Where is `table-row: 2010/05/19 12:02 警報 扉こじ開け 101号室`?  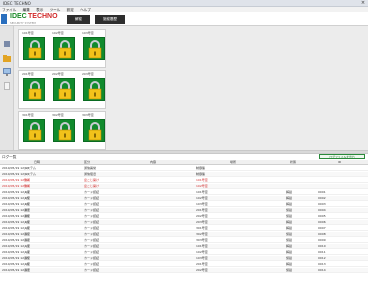 table-row: 2010/05/19 12:02 警報 扉こじ開け 101号室 is located at coordinates (184, 180).